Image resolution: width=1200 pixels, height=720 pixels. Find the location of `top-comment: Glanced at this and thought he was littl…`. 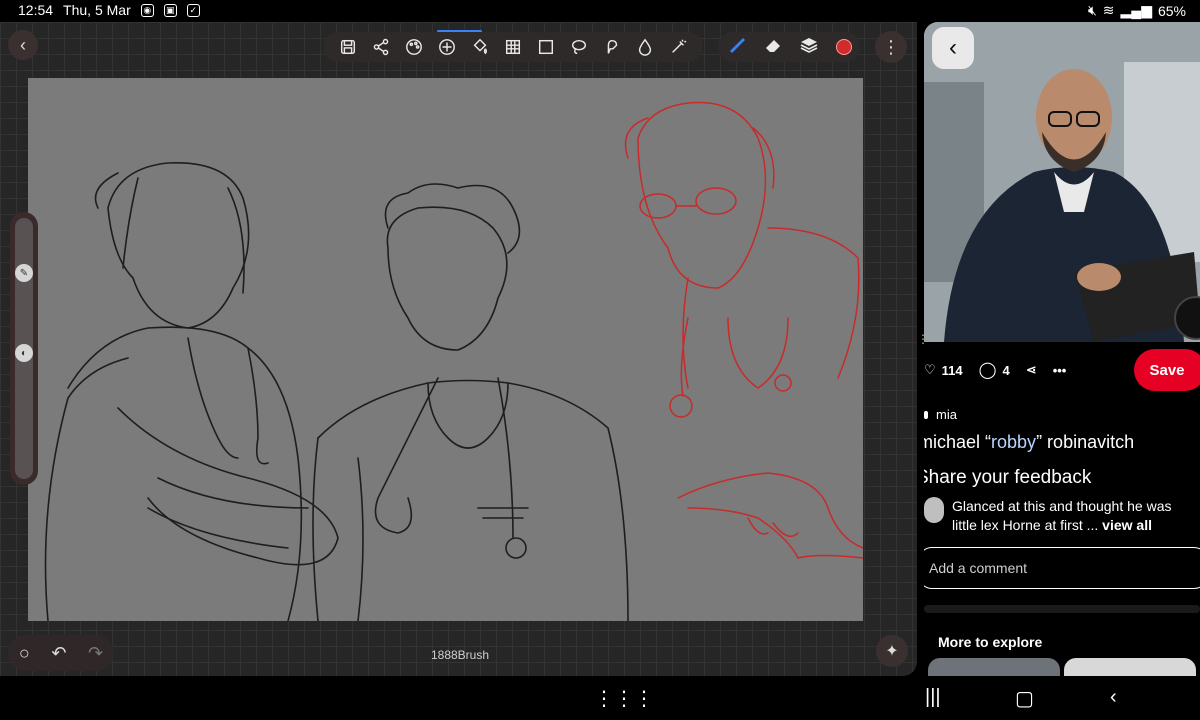

top-comment: Glanced at this and thought he was littl… is located at coordinates (1062, 516).